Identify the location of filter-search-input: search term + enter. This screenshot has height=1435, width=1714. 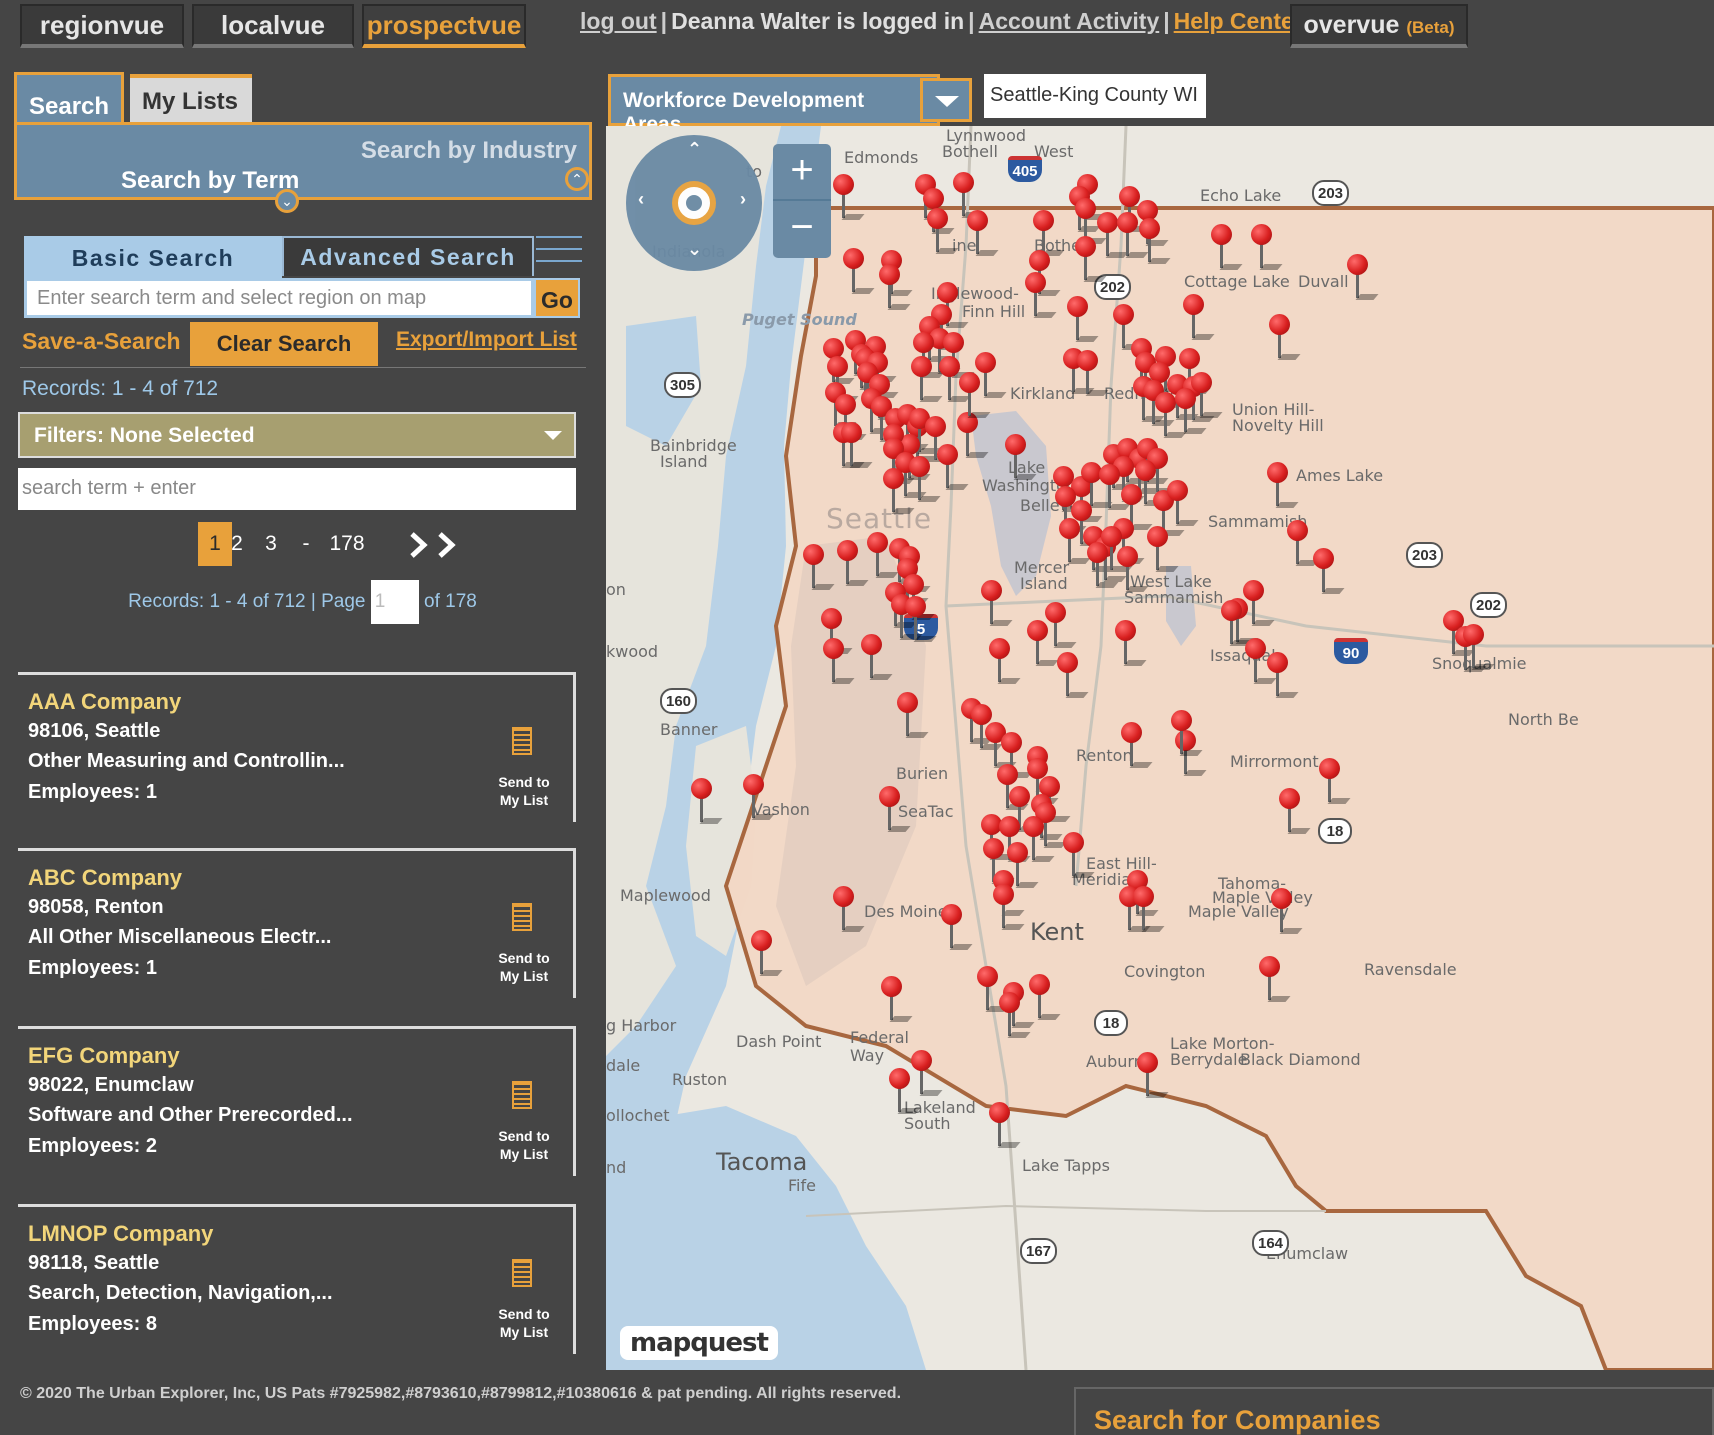
(297, 489).